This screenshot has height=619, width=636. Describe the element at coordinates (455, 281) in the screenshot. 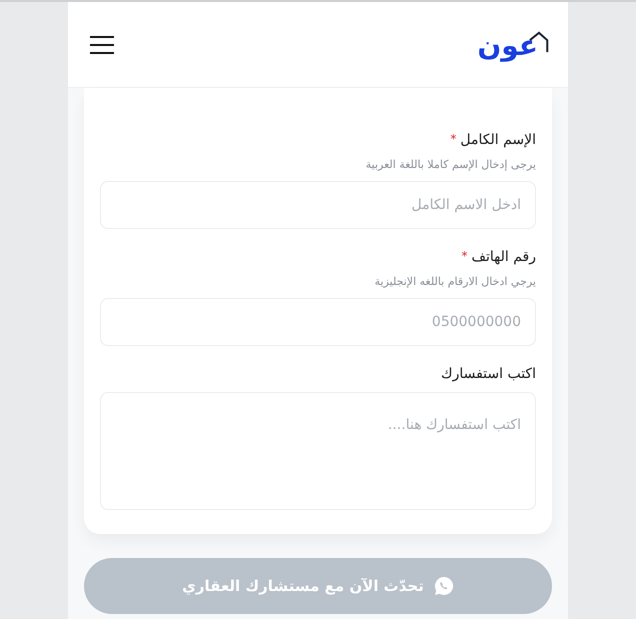

I see `field-hint: يرجي ادخال الارقام باللغه الإنجليزية` at that location.